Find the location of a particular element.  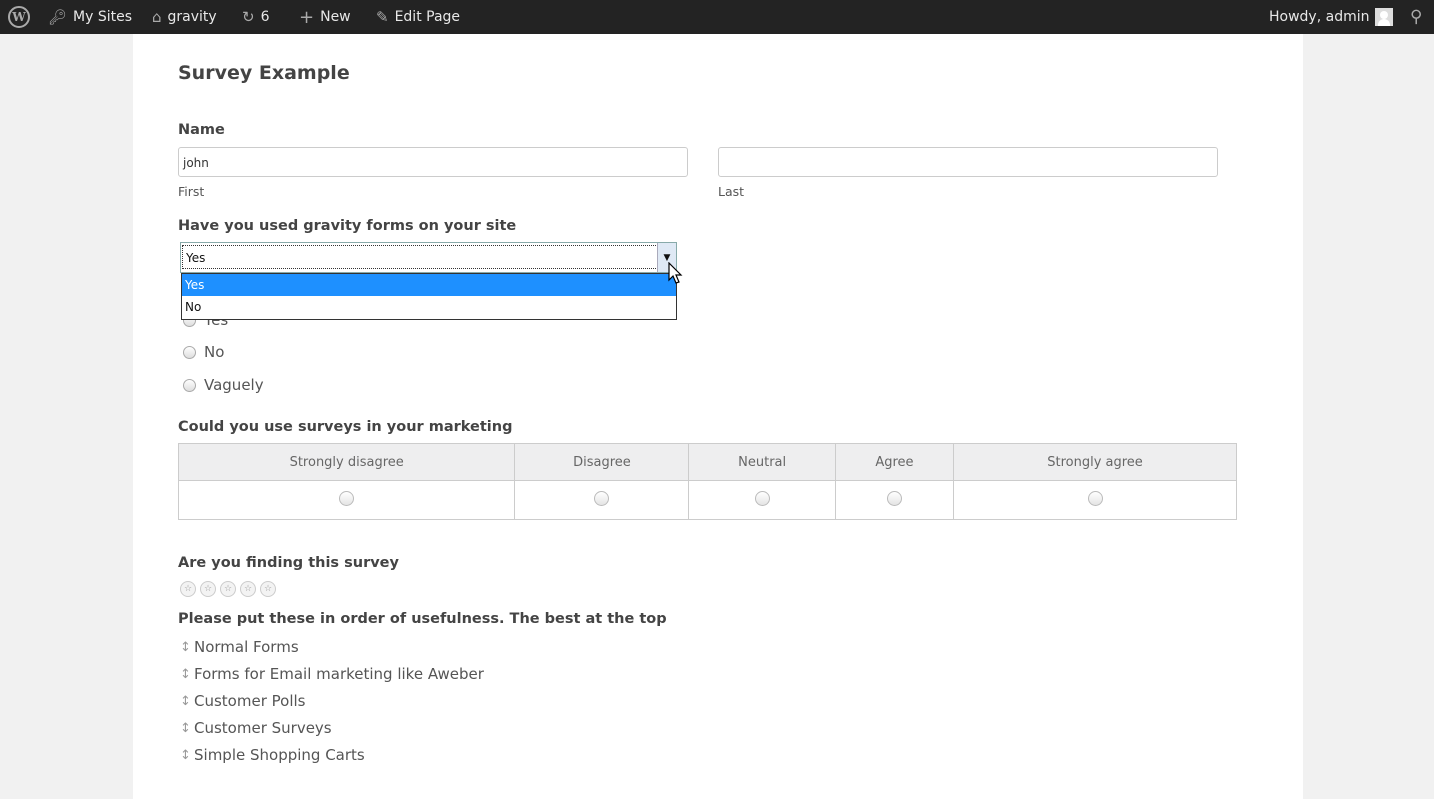

new-content-menu: + New is located at coordinates (325, 17).